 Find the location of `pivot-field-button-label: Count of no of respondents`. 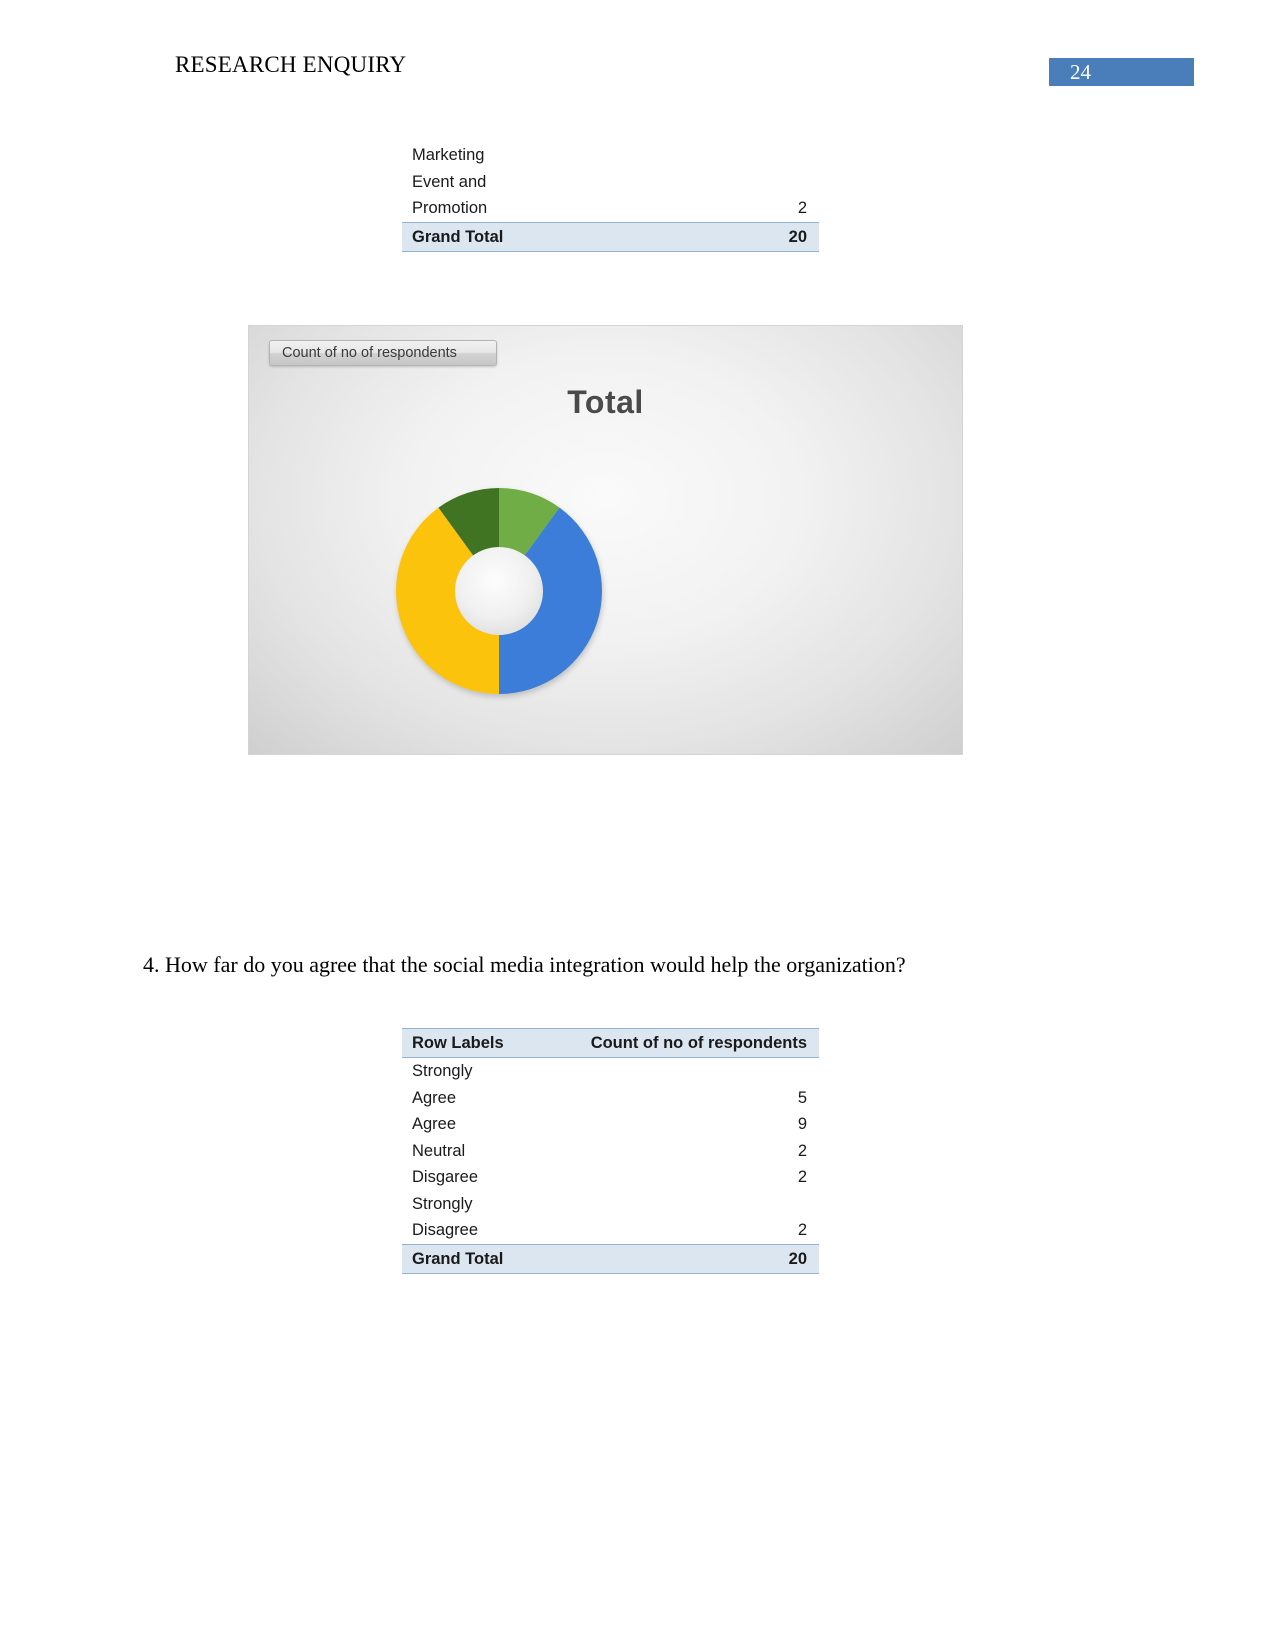

pivot-field-button-label: Count of no of respondents is located at coordinates (369, 353).